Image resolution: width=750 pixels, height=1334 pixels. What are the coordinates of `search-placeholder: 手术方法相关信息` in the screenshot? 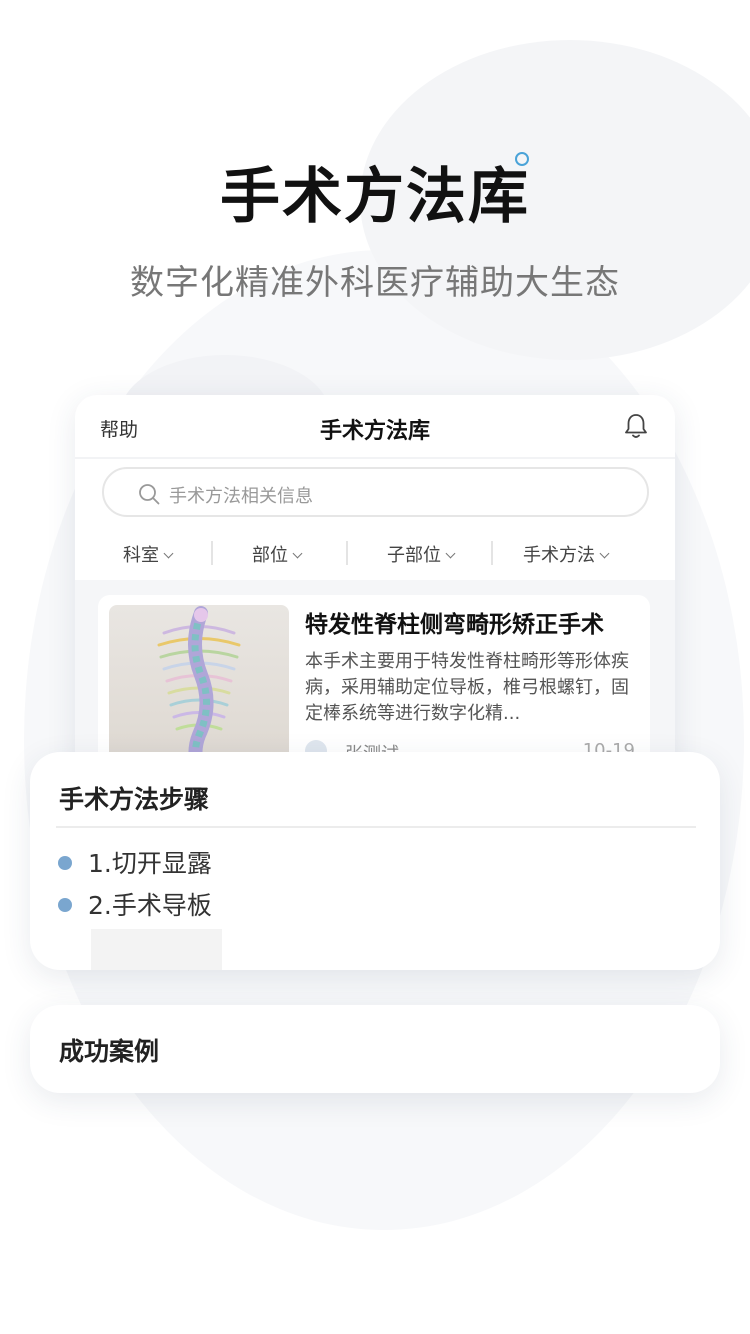 It's located at (241, 496).